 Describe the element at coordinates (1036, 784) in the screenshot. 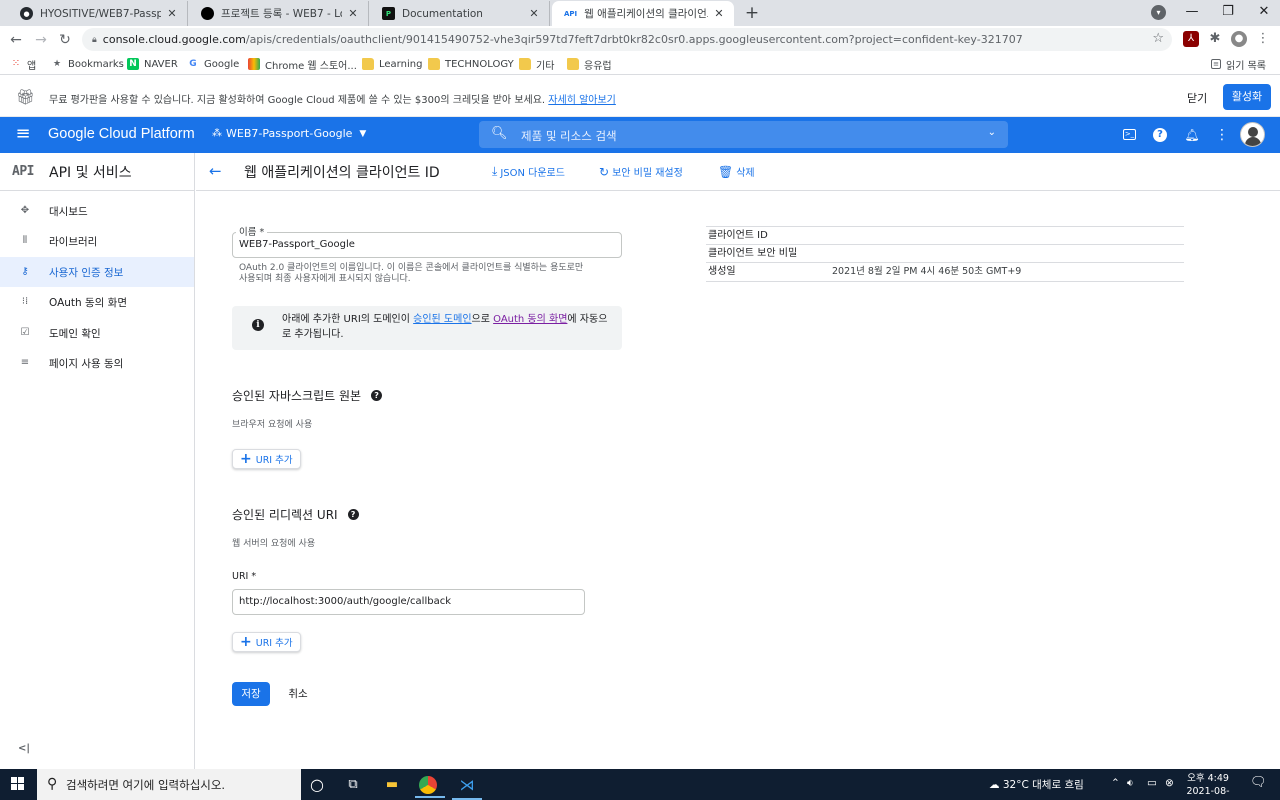

I see `weather-widget: ☁︎ 32°C 대체로 흐림` at that location.